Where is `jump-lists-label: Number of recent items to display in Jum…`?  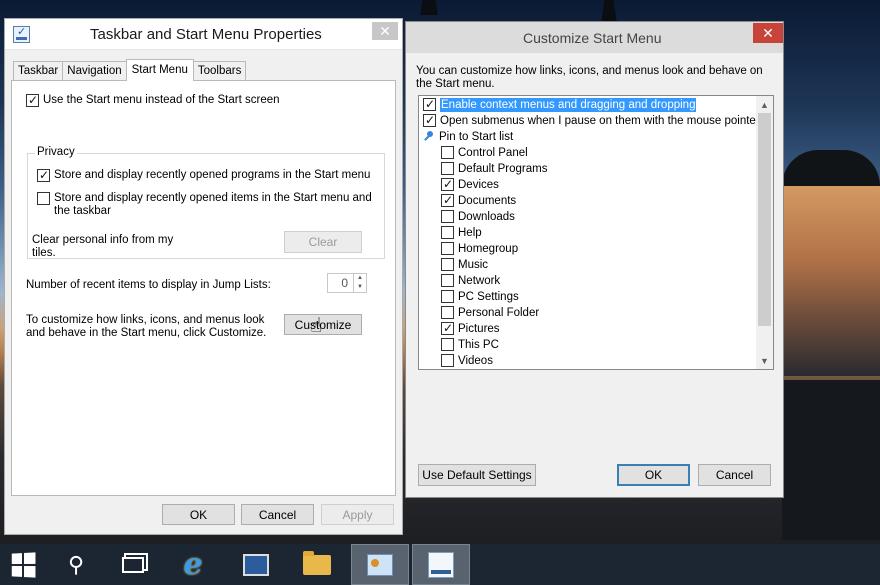 jump-lists-label: Number of recent items to display in Jum… is located at coordinates (148, 285).